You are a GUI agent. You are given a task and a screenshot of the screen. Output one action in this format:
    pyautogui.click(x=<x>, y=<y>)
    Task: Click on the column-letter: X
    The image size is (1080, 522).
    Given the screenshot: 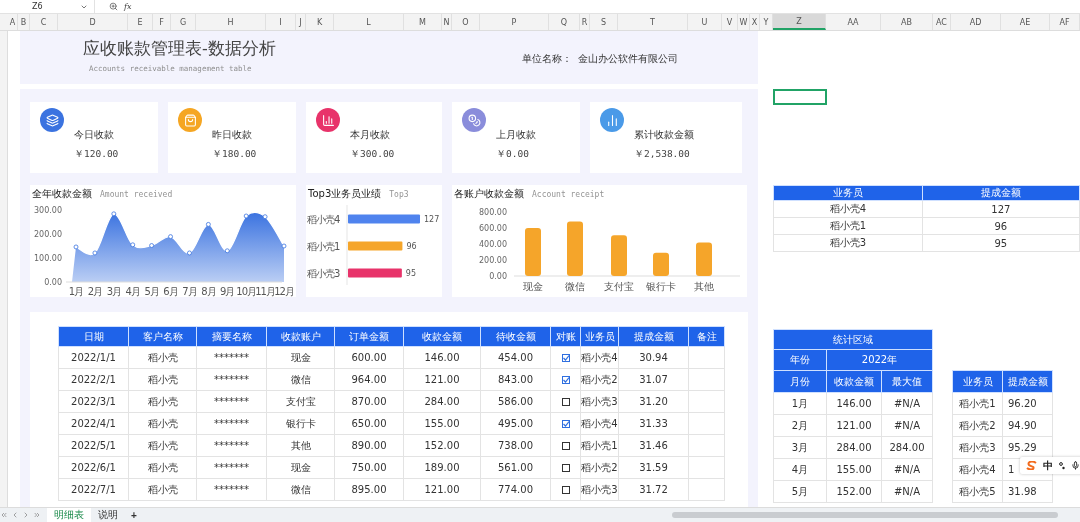 What is the action you would take?
    pyautogui.click(x=755, y=22)
    